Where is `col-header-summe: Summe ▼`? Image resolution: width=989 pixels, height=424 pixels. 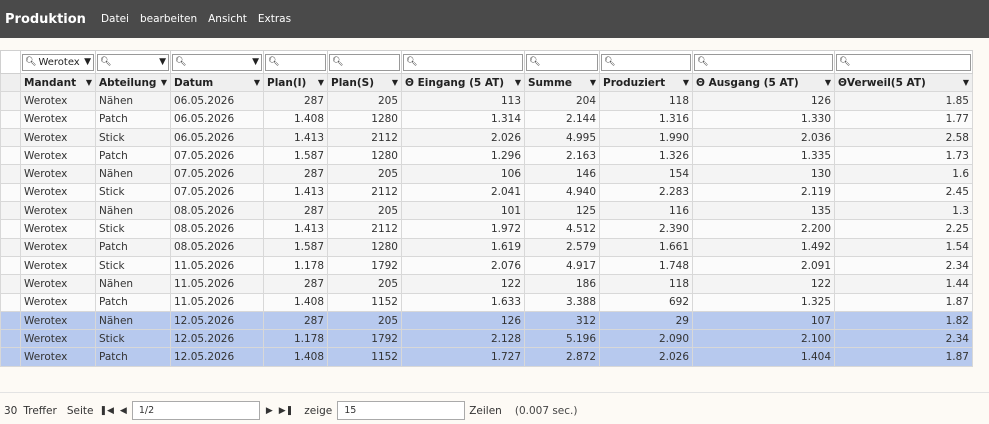 col-header-summe: Summe ▼ is located at coordinates (562, 82).